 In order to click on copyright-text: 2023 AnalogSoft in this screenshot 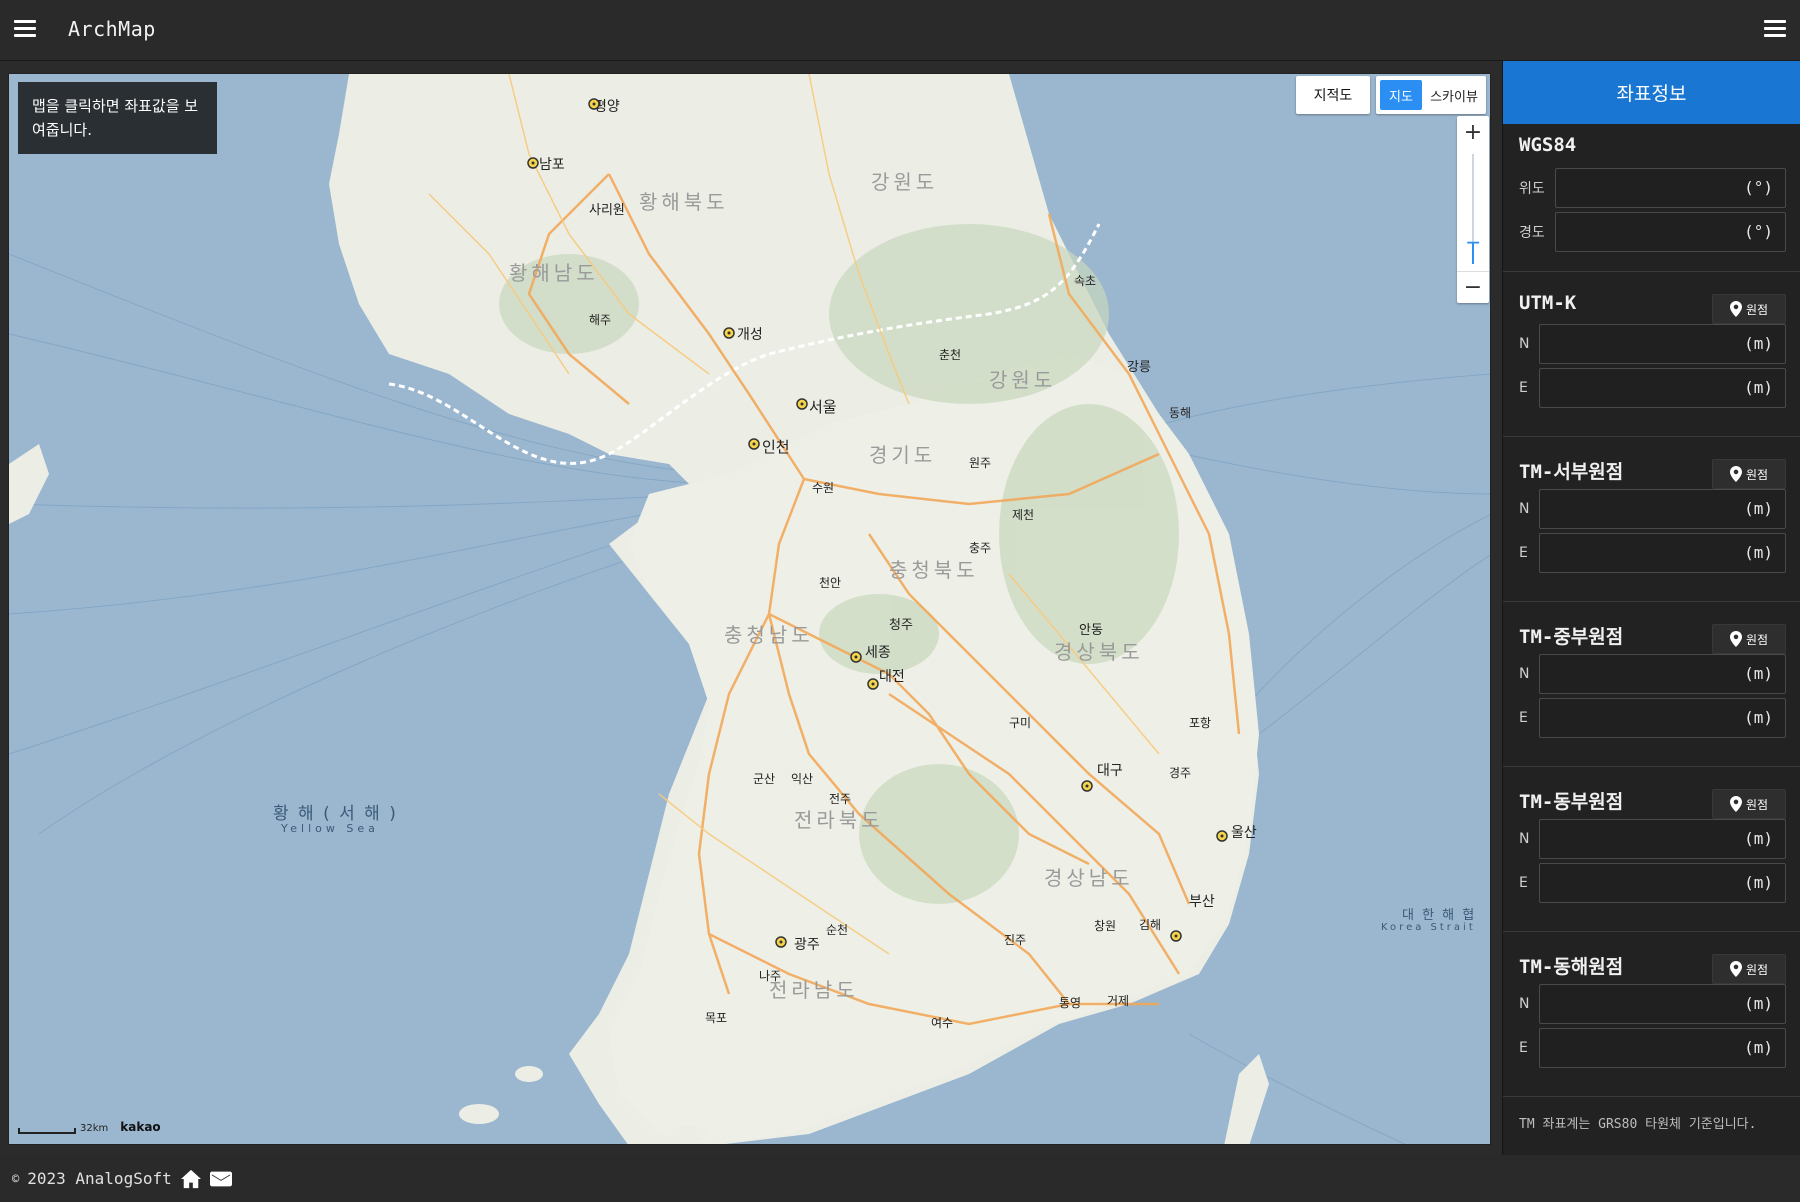, I will do `click(99, 1178)`.